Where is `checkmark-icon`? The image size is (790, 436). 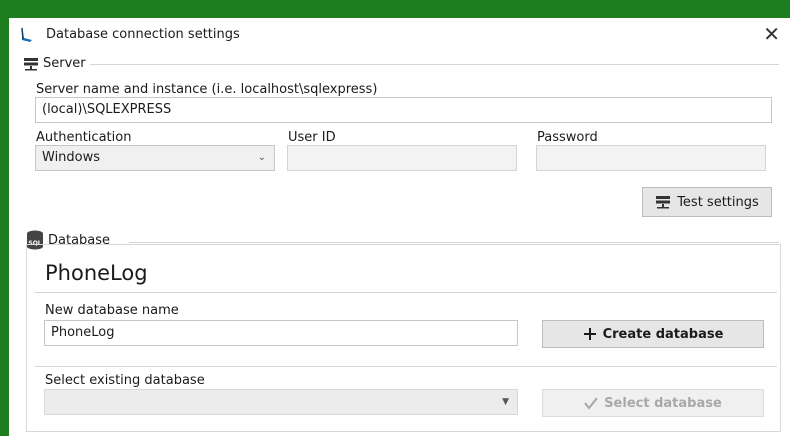 checkmark-icon is located at coordinates (591, 403).